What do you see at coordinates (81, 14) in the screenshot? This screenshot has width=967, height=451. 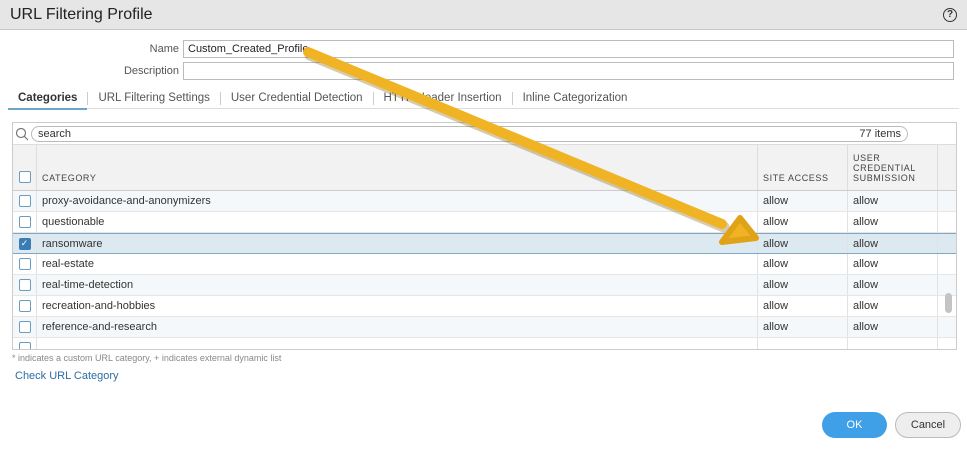 I see `dialog-title: URL Filtering Profile` at bounding box center [81, 14].